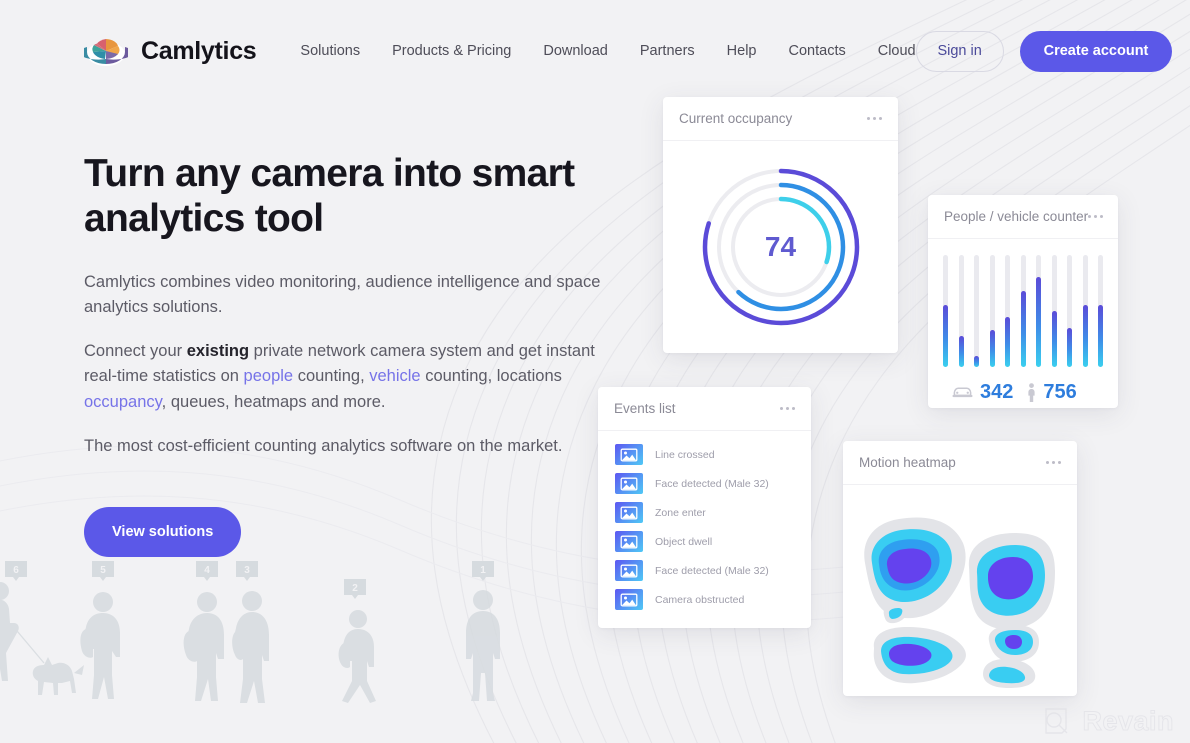 Image resolution: width=1190 pixels, height=743 pixels. I want to click on people-count: 756, so click(1060, 392).